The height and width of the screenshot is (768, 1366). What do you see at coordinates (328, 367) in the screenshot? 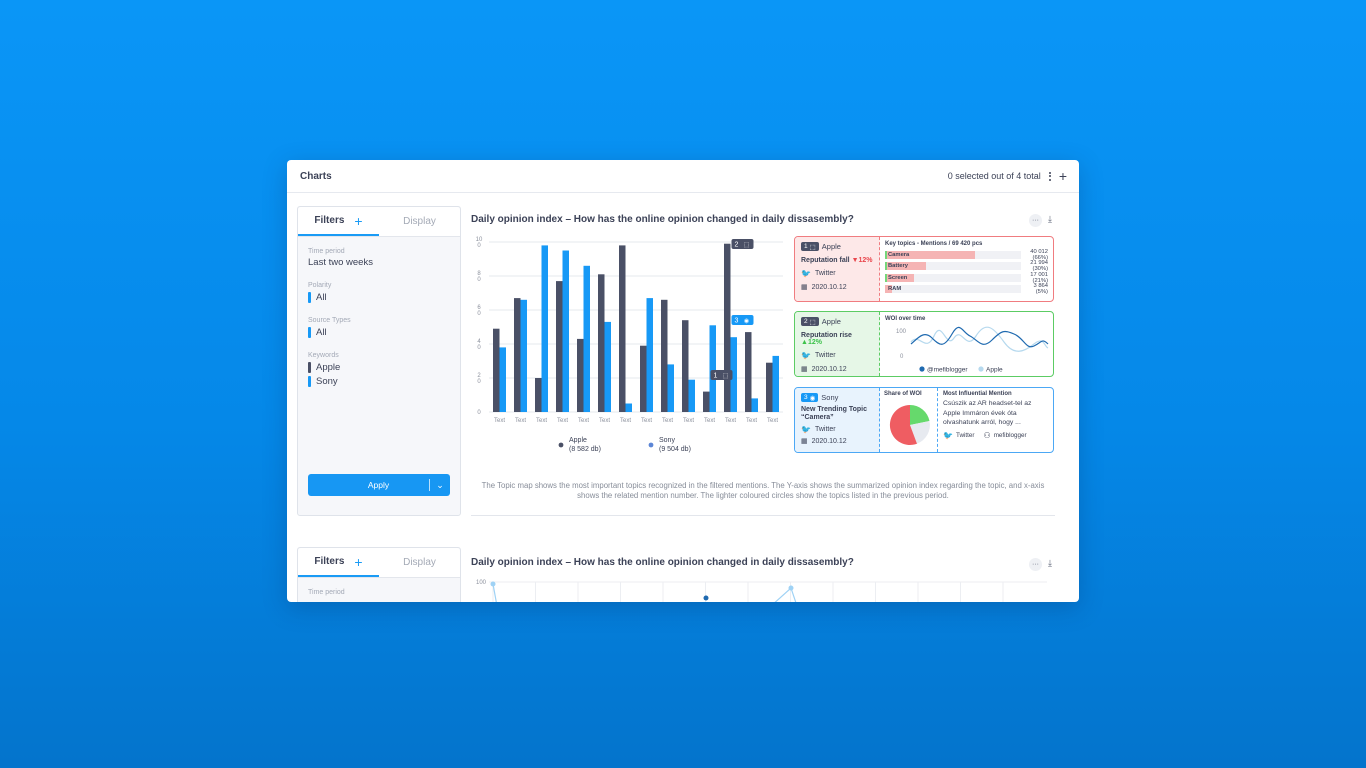
I see `keyword-apple: Apple` at bounding box center [328, 367].